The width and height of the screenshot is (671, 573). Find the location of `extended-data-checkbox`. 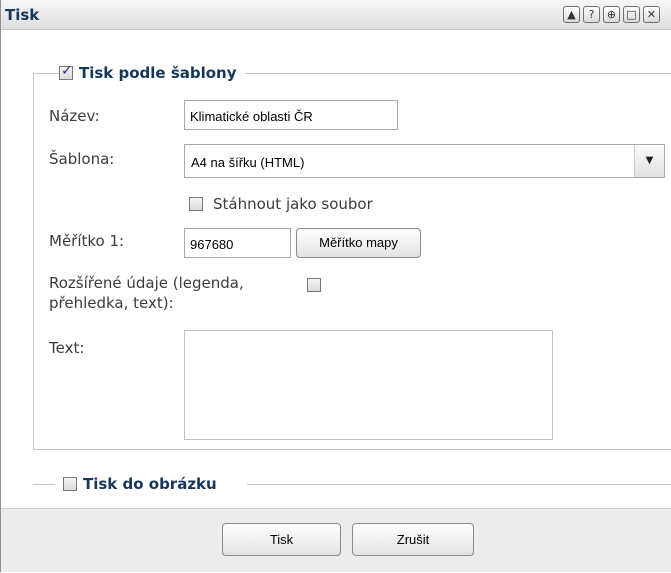

extended-data-checkbox is located at coordinates (314, 285).